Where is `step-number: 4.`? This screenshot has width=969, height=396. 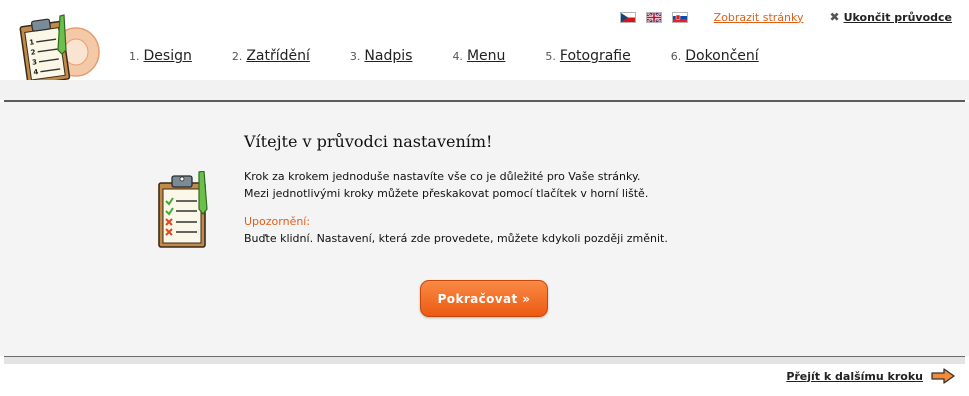 step-number: 4. is located at coordinates (457, 56).